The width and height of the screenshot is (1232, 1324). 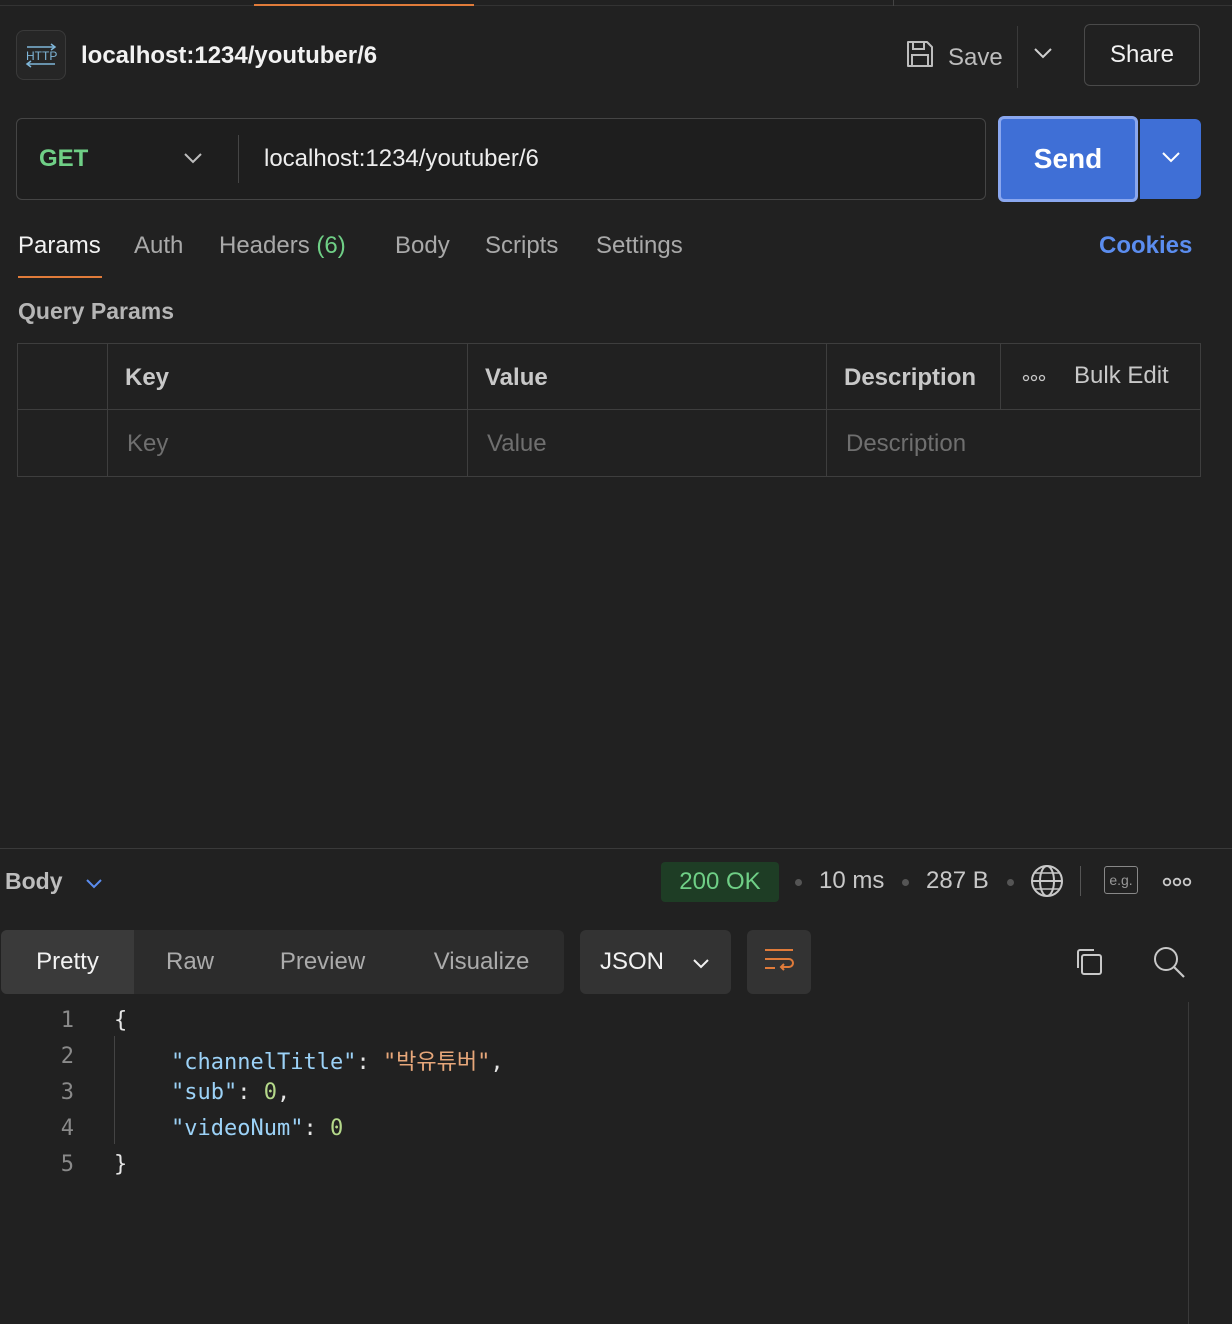 I want to click on line-number: 1, so click(x=67, y=1020).